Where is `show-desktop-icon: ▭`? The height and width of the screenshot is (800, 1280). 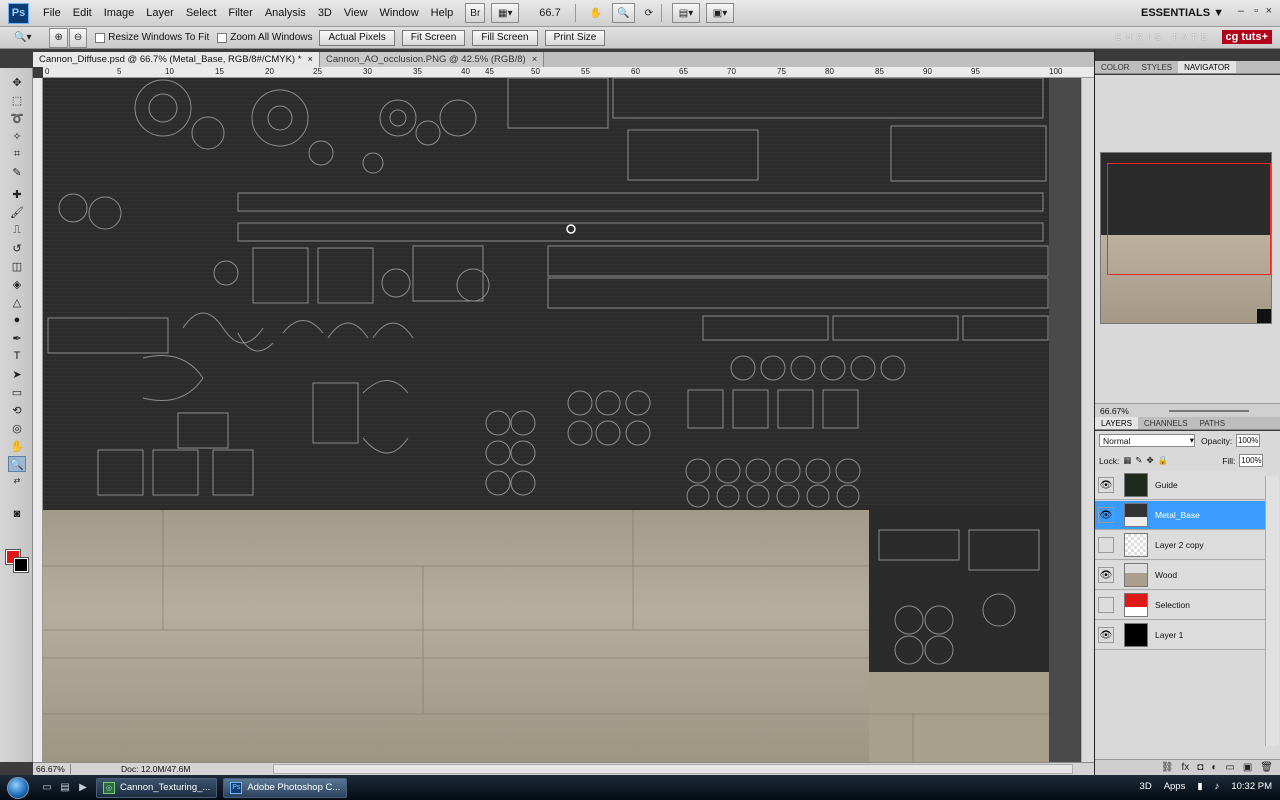
show-desktop-icon: ▭ is located at coordinates (47, 788).